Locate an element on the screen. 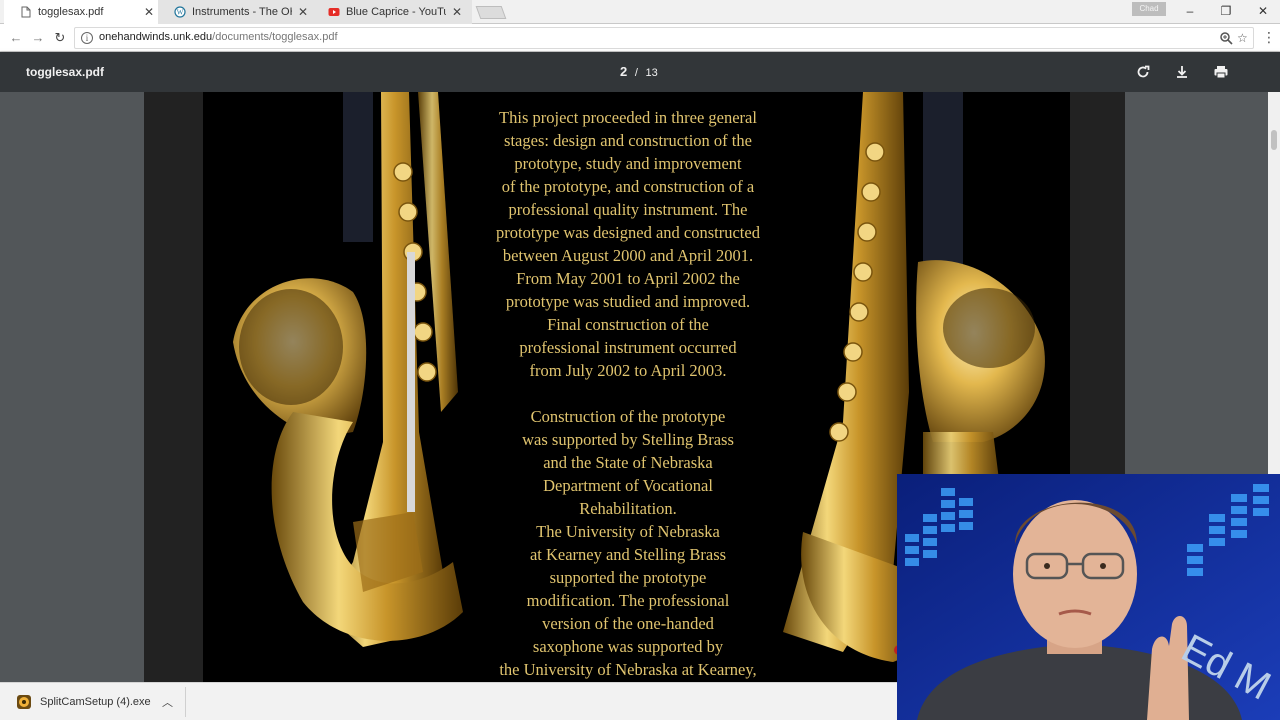  restore-icon: ❐ is located at coordinates (1226, 11).